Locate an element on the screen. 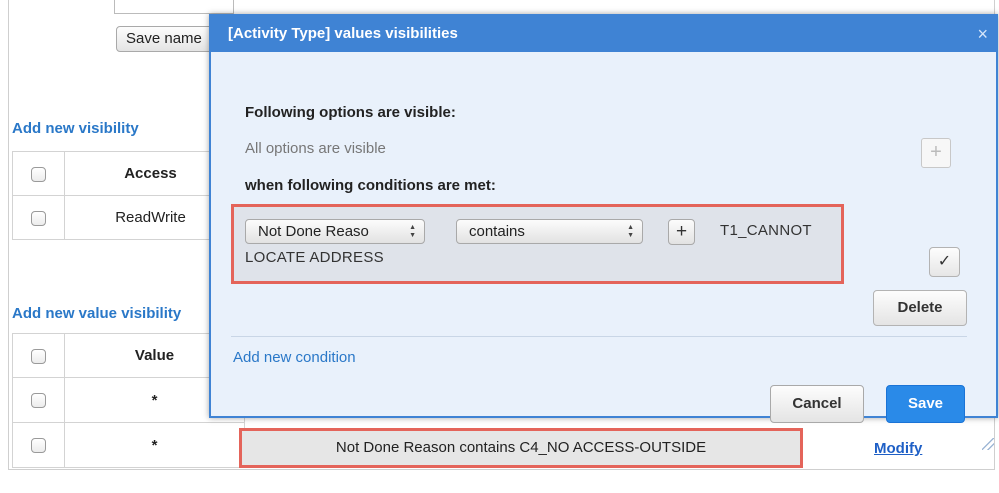 The width and height of the screenshot is (999, 493). condition-value-continued: LOCATE ADDRESS is located at coordinates (314, 257).